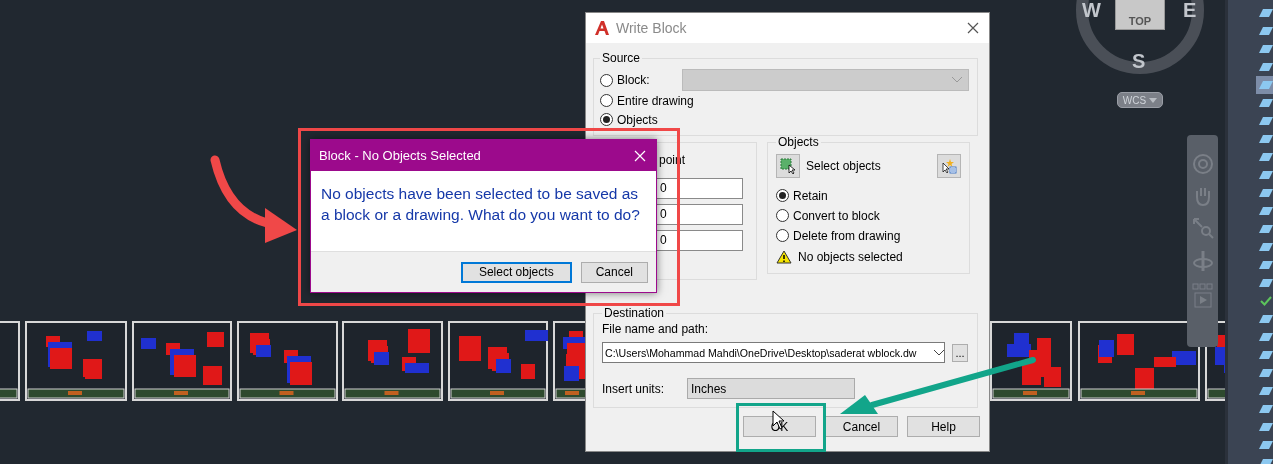 The height and width of the screenshot is (464, 1273). Describe the element at coordinates (400, 155) in the screenshot. I see `dialog-title: Block - No Objects Selected` at that location.